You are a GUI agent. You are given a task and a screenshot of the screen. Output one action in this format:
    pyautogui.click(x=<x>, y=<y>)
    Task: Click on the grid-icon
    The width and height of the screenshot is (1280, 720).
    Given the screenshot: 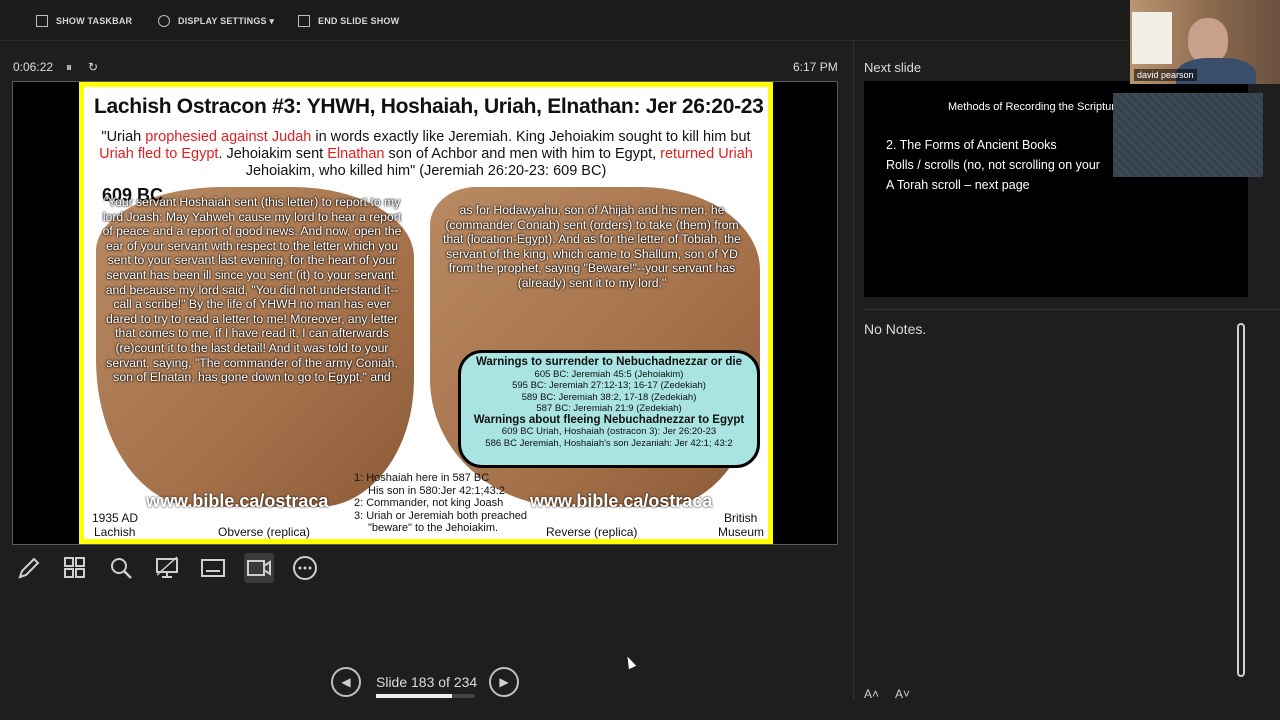 What is the action you would take?
    pyautogui.click(x=74, y=567)
    